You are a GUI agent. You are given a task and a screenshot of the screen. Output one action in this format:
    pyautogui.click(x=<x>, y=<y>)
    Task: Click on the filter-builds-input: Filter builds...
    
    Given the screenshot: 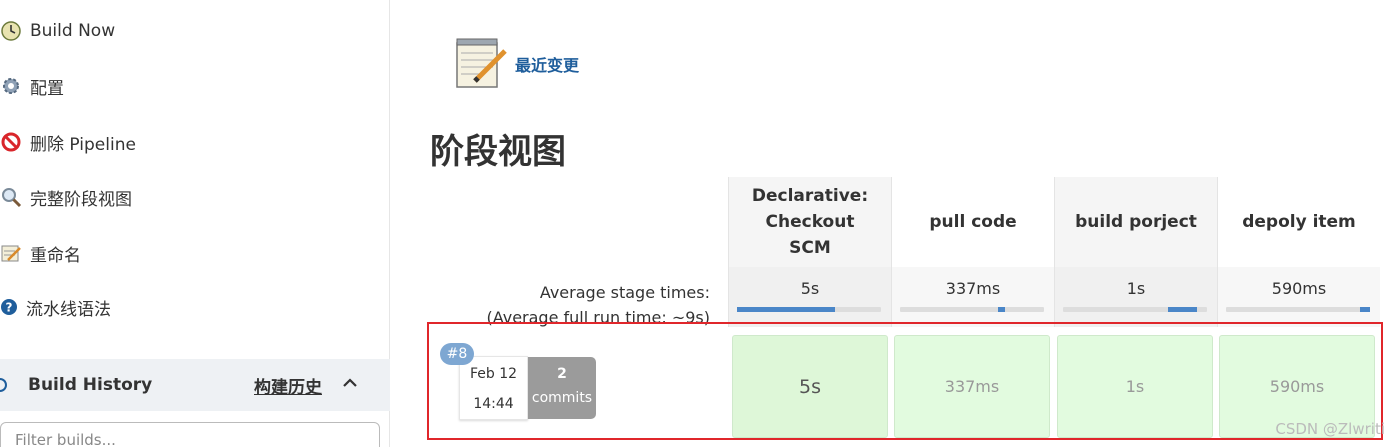 What is the action you would take?
    pyautogui.click(x=190, y=434)
    